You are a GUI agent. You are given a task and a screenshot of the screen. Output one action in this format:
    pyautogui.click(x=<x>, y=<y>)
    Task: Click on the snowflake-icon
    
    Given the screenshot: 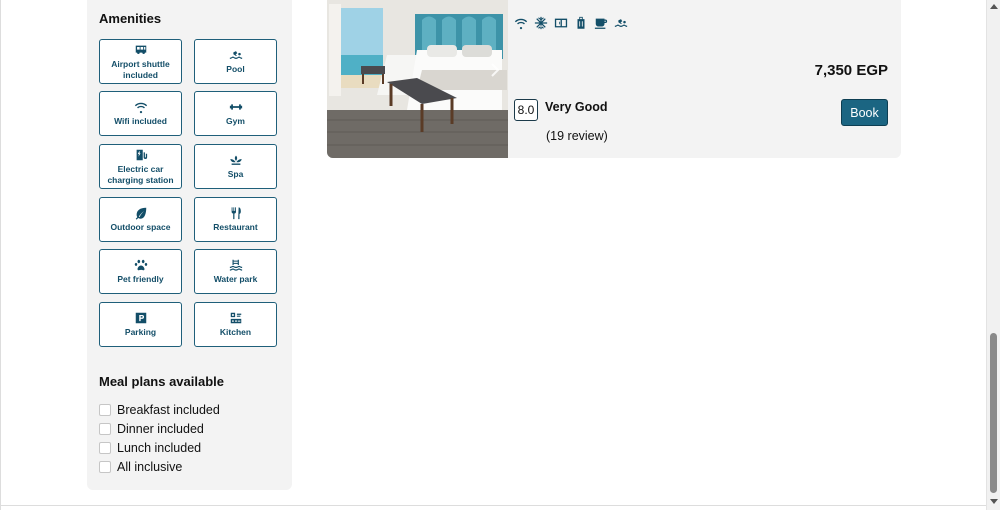 What is the action you would take?
    pyautogui.click(x=541, y=25)
    